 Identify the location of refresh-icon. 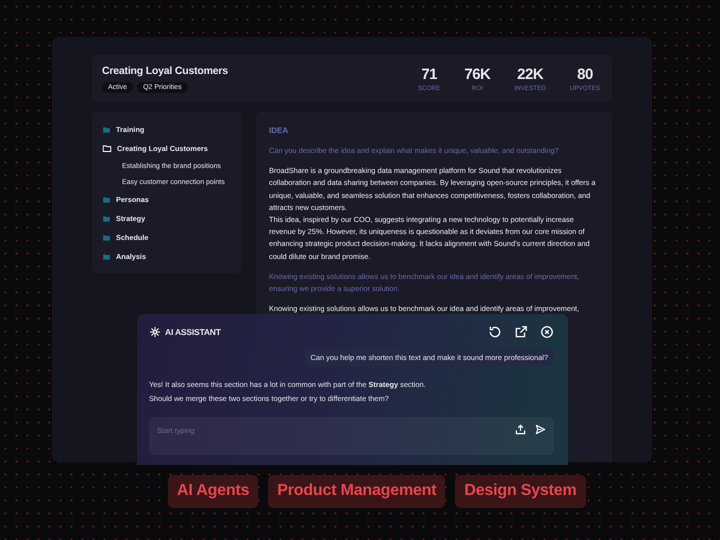
(495, 332).